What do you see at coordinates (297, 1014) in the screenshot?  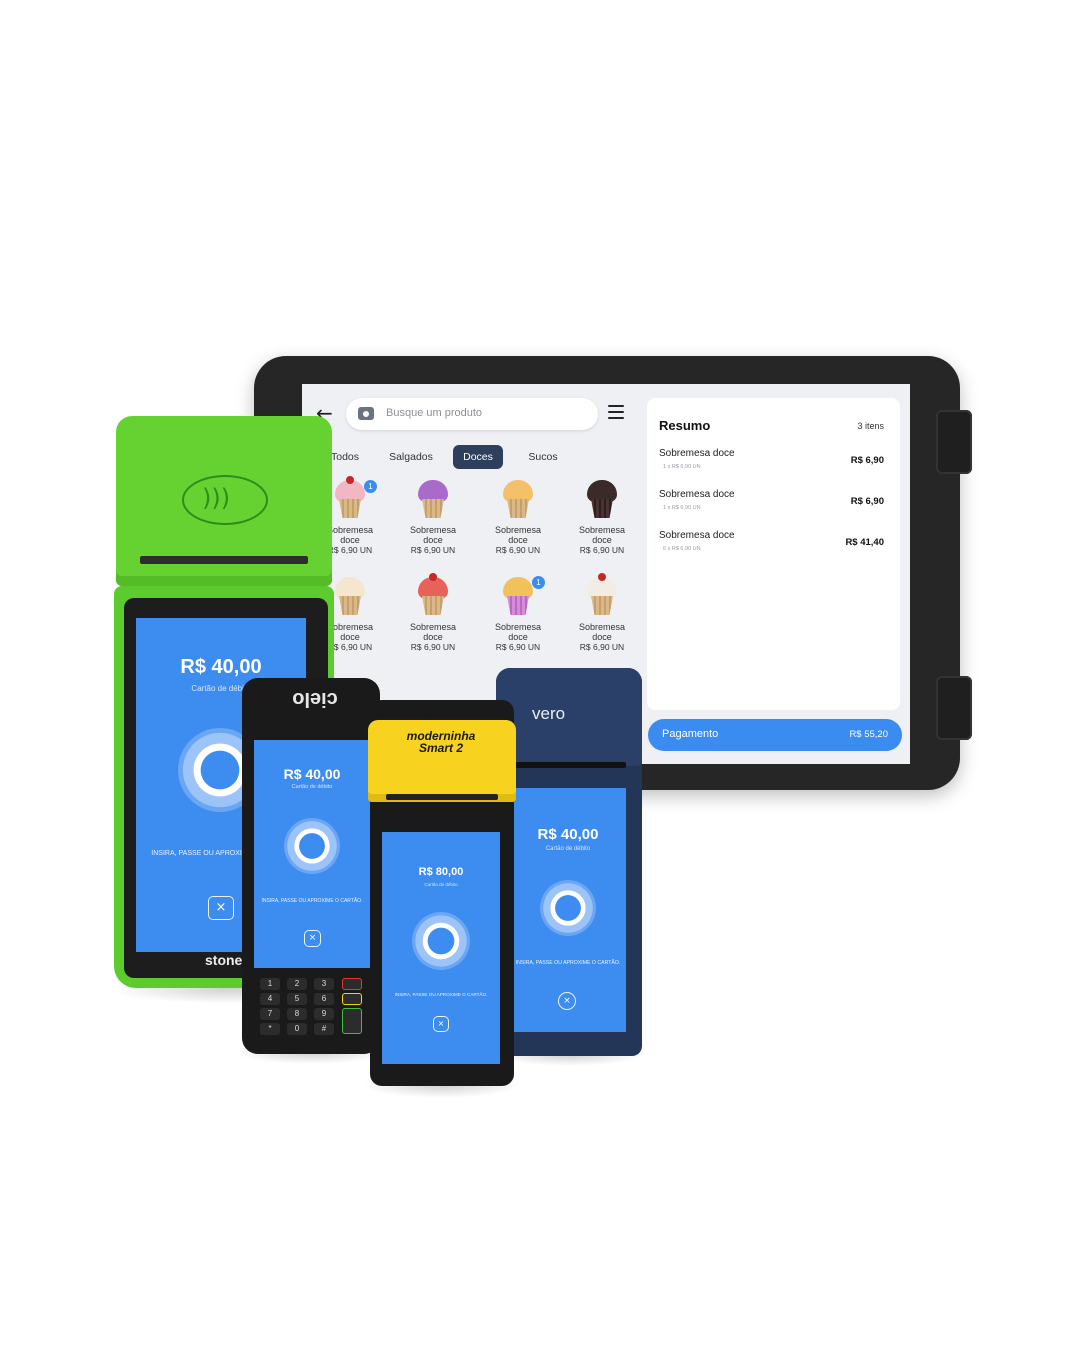 I see `key-8: 8` at bounding box center [297, 1014].